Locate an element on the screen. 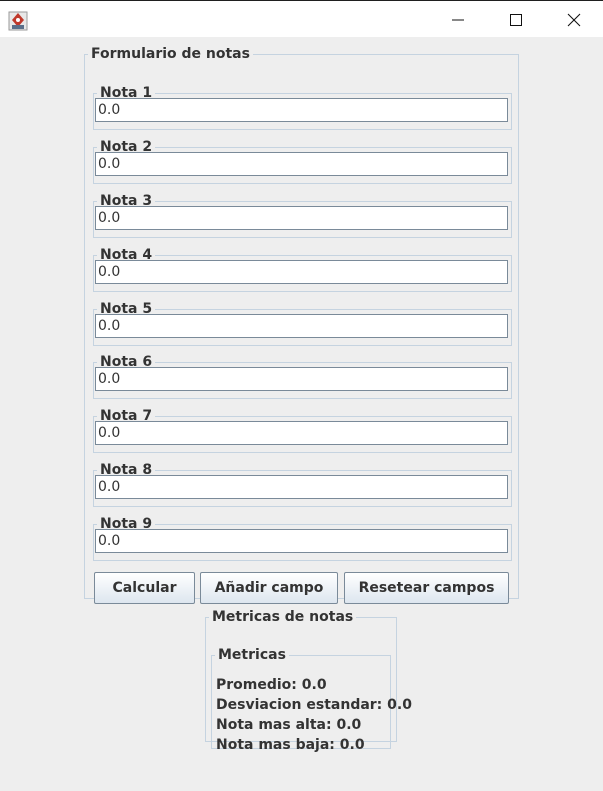  nota-6-input is located at coordinates (301, 379).